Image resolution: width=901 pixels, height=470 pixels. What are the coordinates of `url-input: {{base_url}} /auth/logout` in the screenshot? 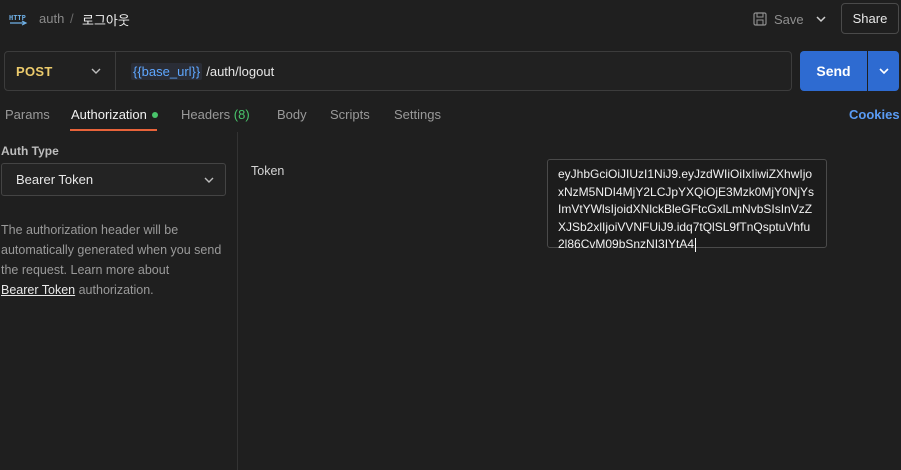 It's located at (202, 71).